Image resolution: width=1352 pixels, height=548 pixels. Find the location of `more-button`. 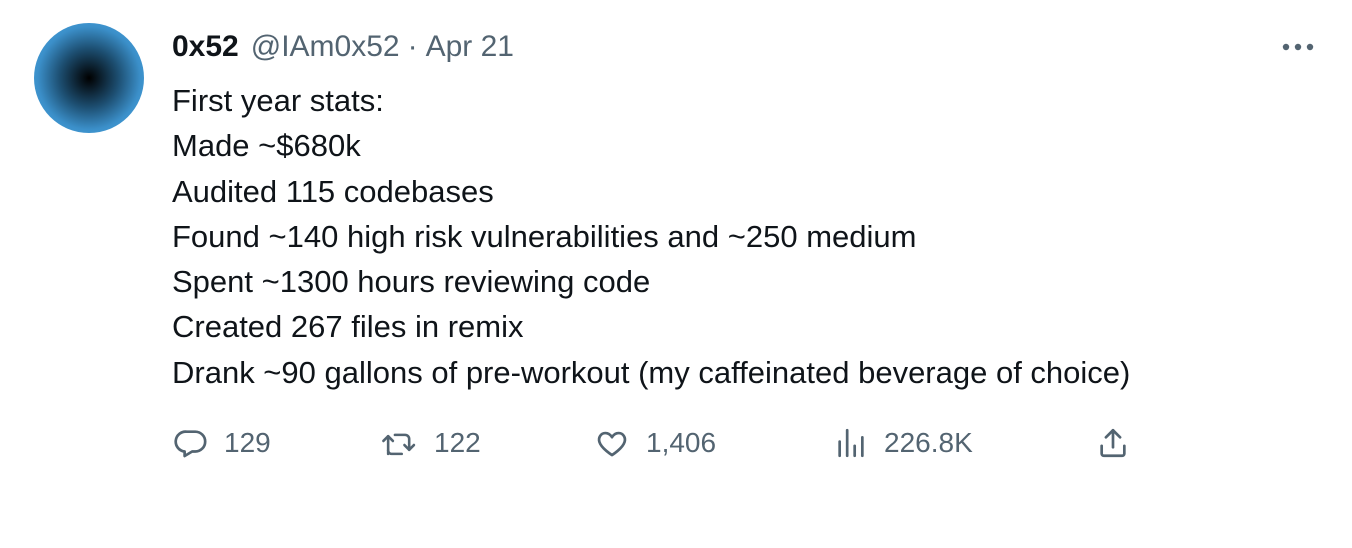

more-button is located at coordinates (1298, 47).